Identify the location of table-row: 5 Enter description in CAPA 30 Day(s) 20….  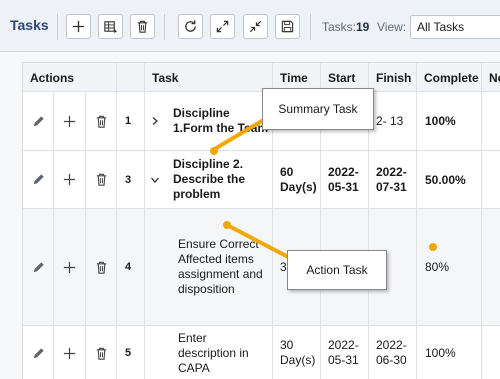
(261, 352).